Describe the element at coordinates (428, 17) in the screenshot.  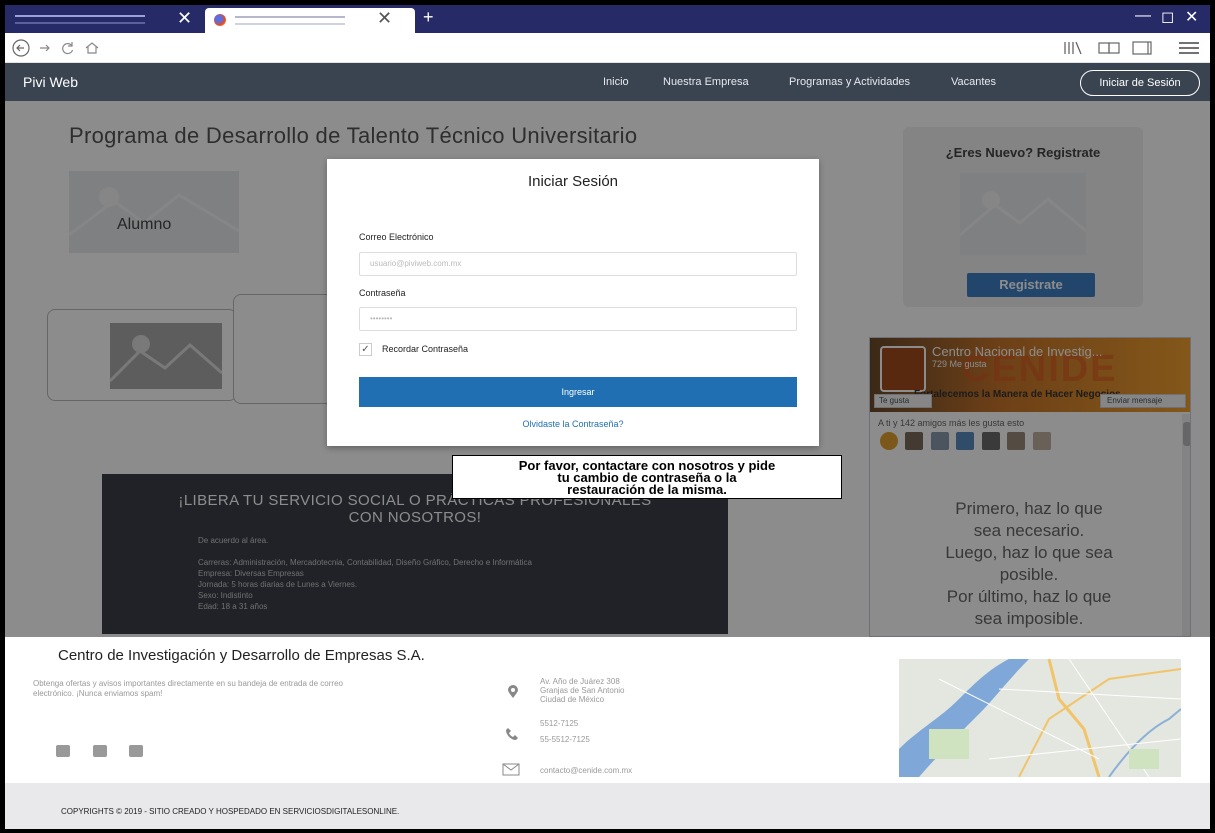
I see `new-tab-icon: +` at that location.